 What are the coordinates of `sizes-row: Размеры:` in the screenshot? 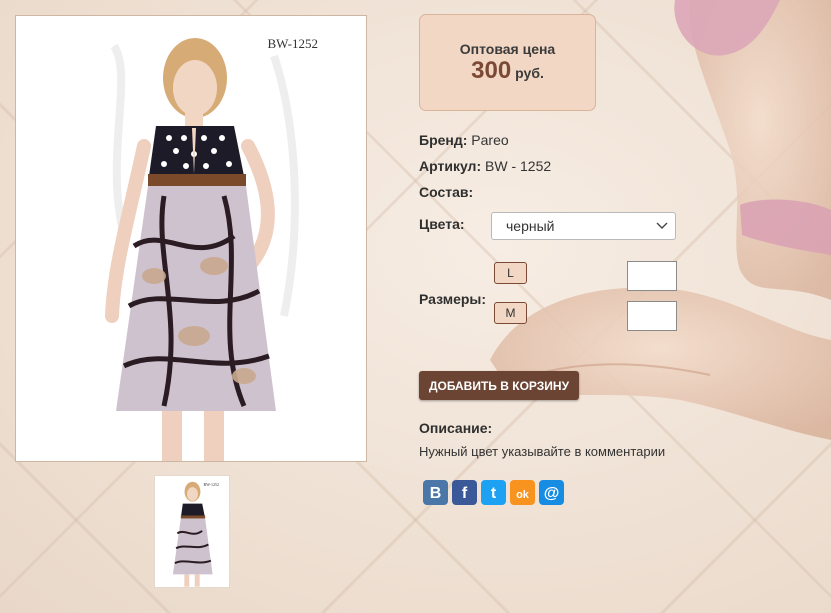 It's located at (452, 299).